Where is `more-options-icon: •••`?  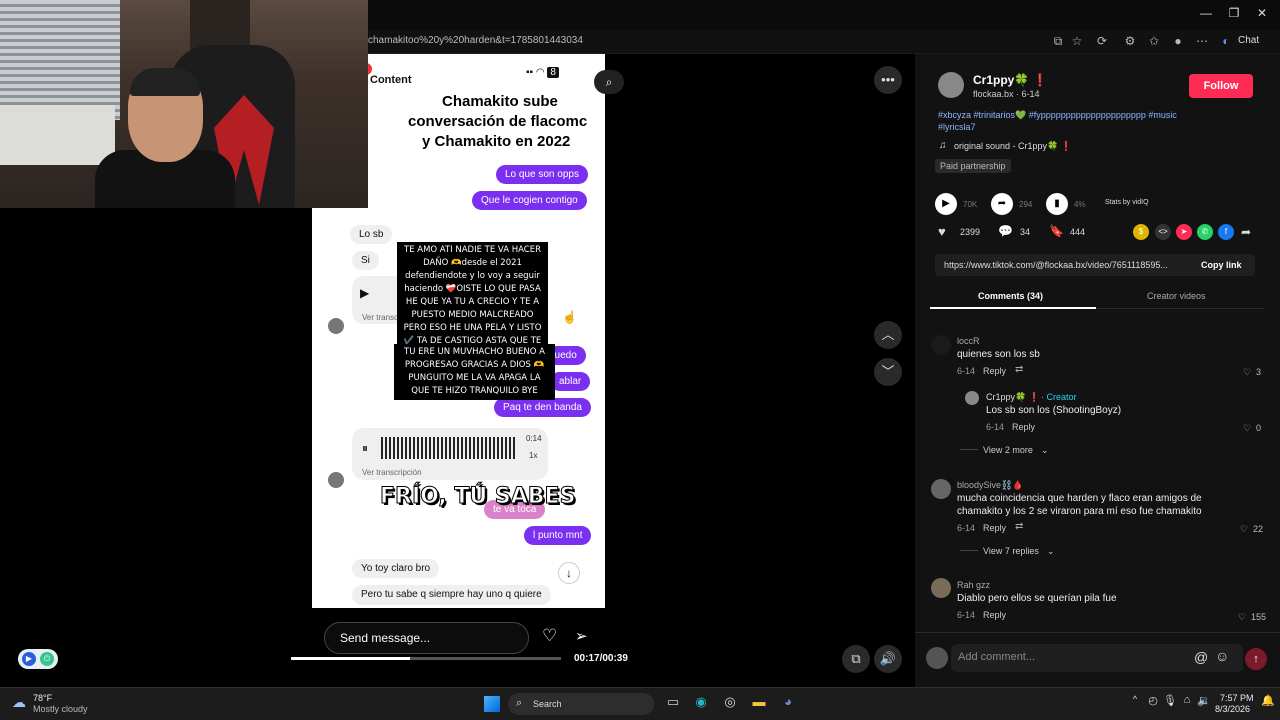
more-options-icon: ••• is located at coordinates (888, 80).